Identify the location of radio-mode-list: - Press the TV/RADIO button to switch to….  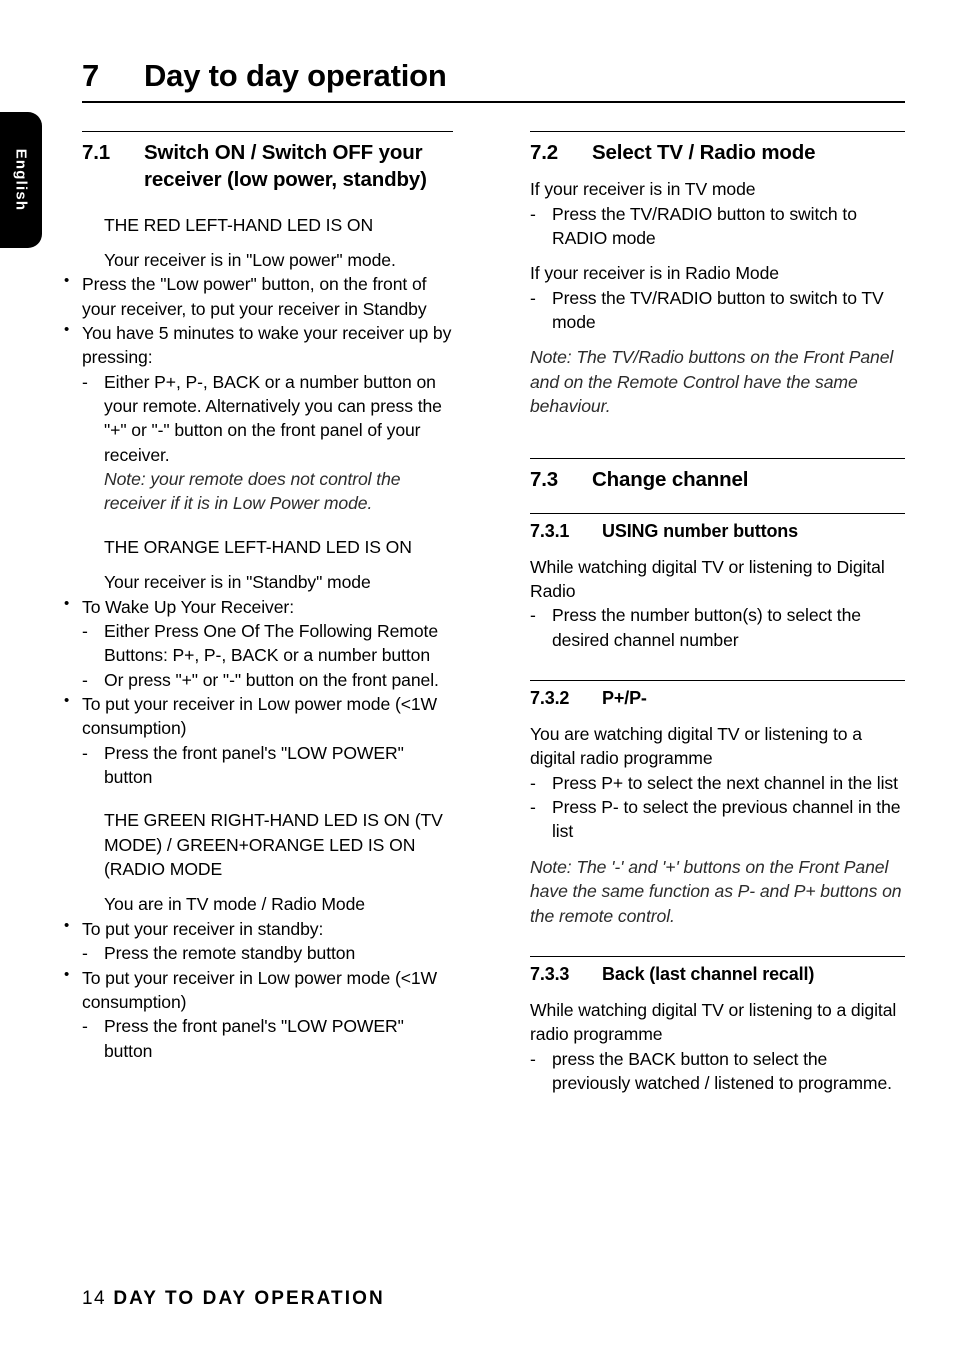
(717, 310).